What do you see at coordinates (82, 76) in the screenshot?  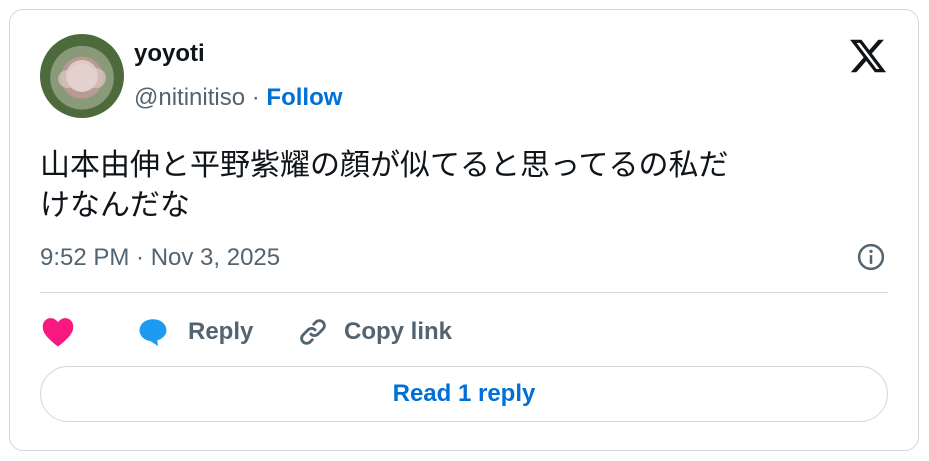 I see `avatar` at bounding box center [82, 76].